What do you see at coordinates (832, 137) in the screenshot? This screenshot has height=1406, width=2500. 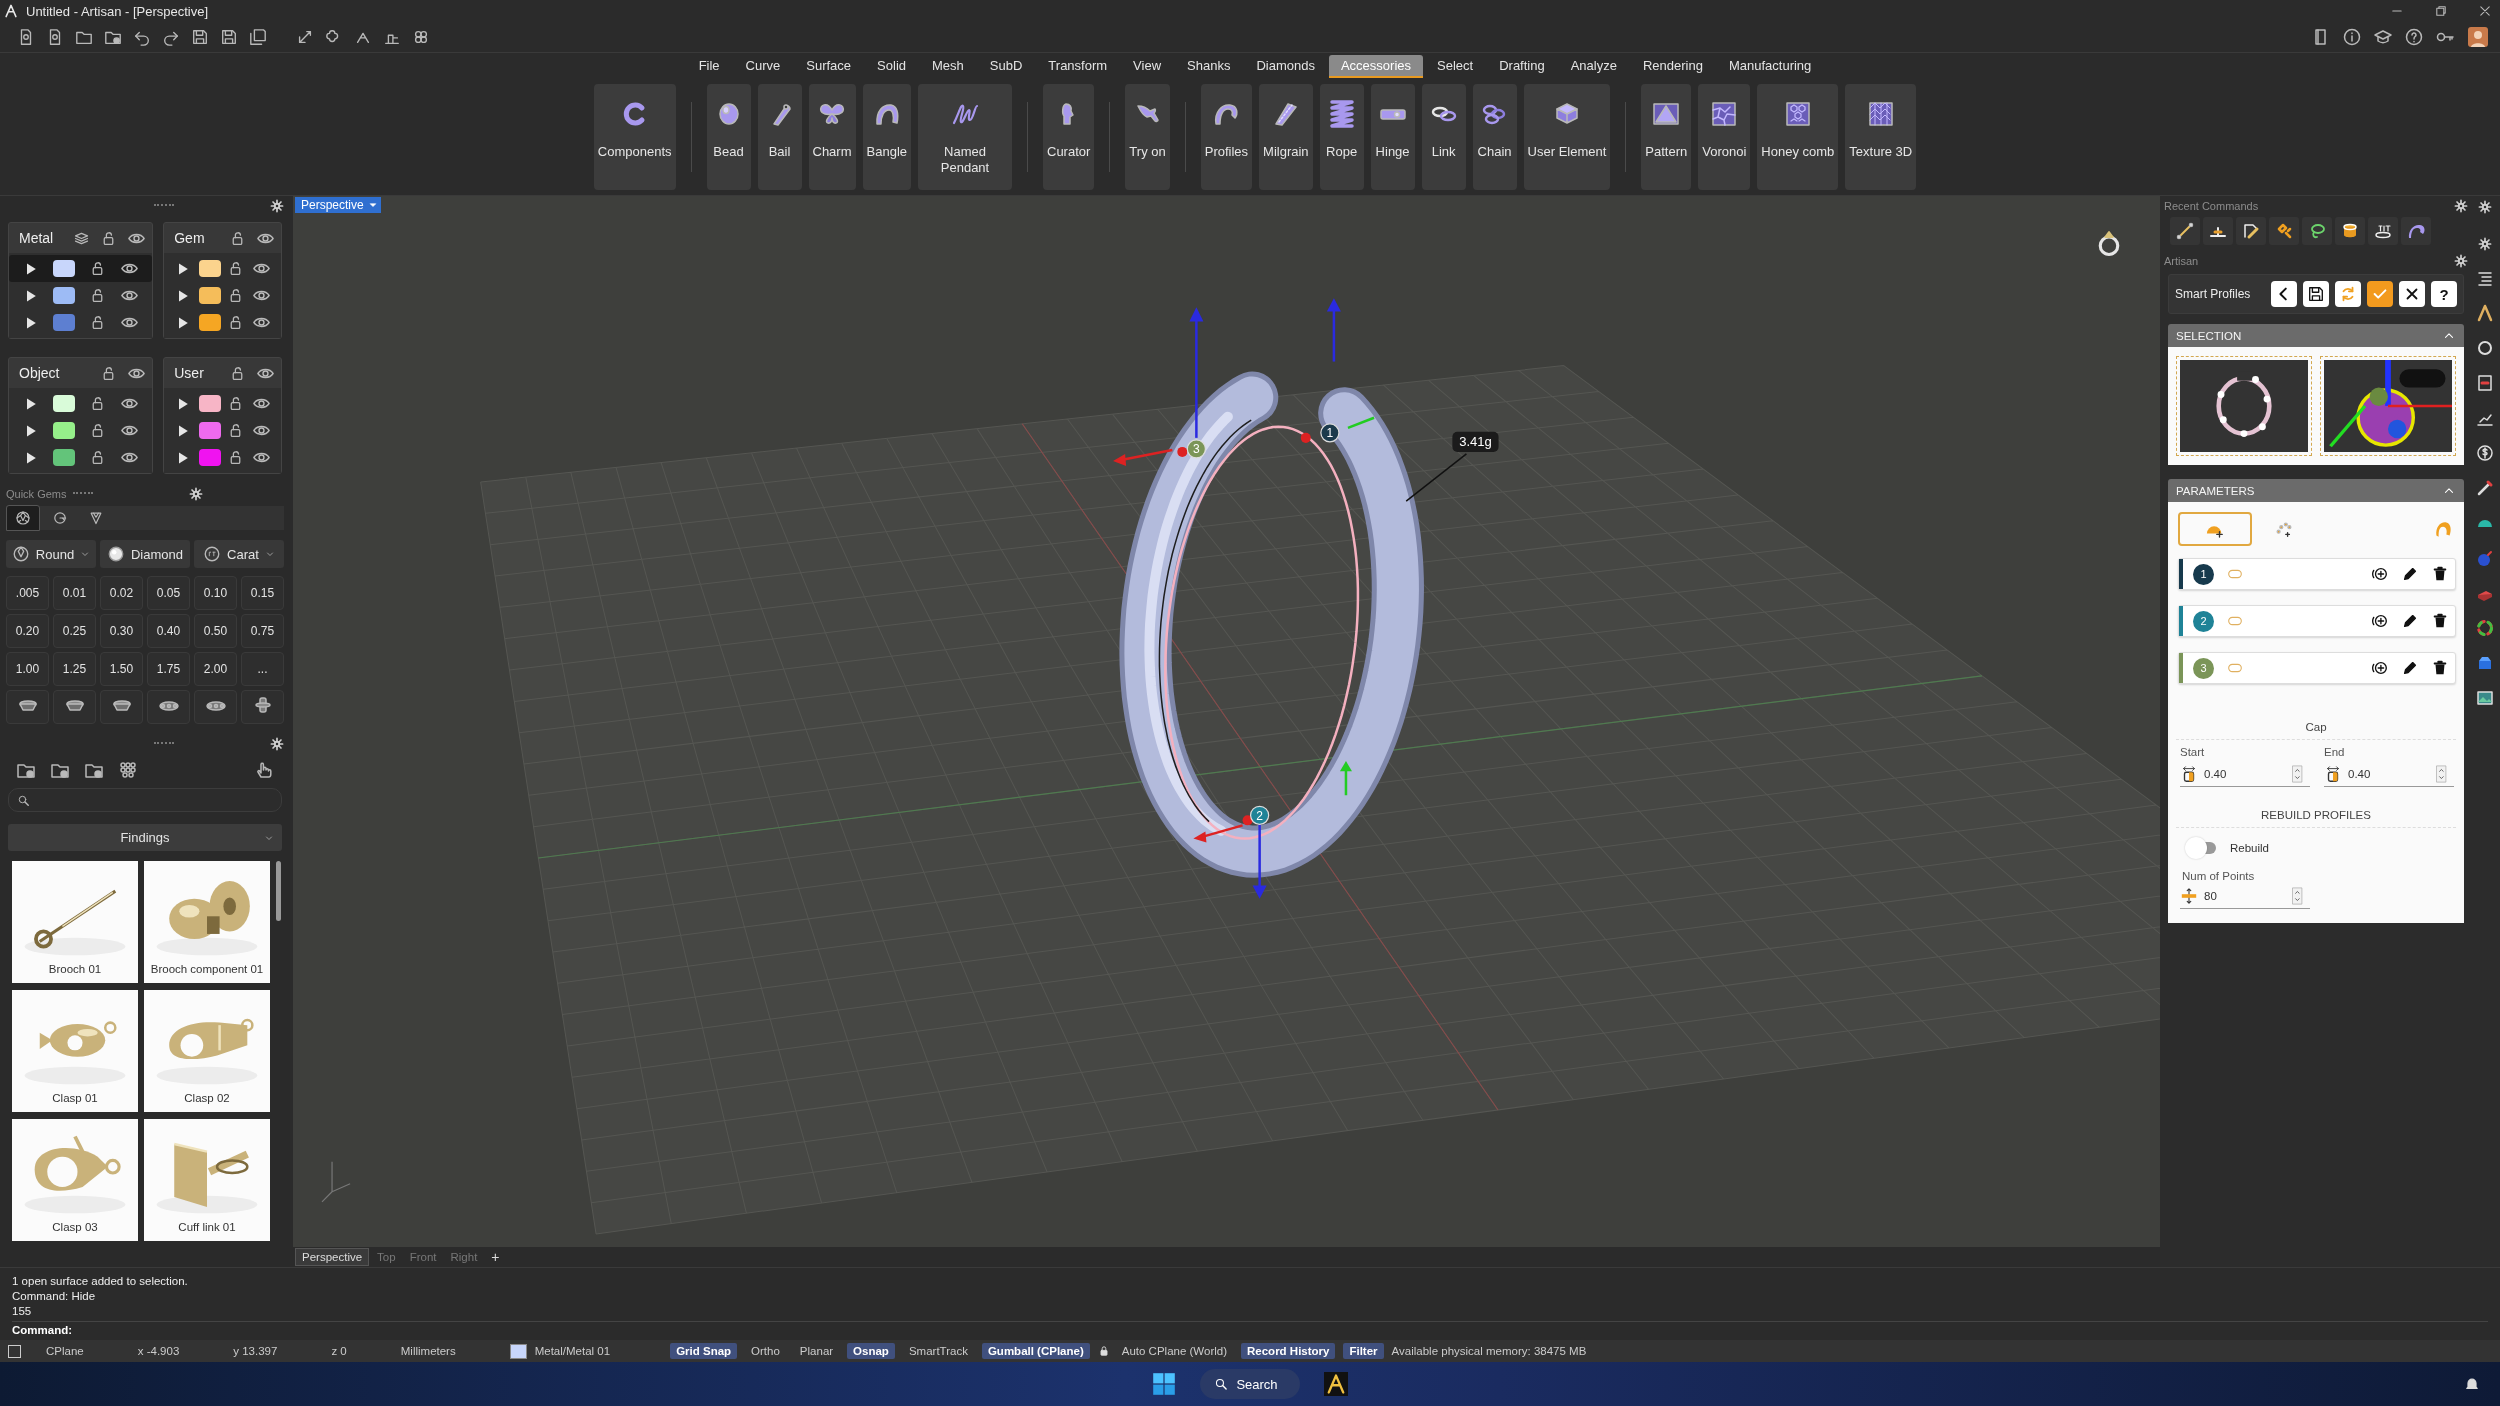 I see `ribbon-button: Charm` at bounding box center [832, 137].